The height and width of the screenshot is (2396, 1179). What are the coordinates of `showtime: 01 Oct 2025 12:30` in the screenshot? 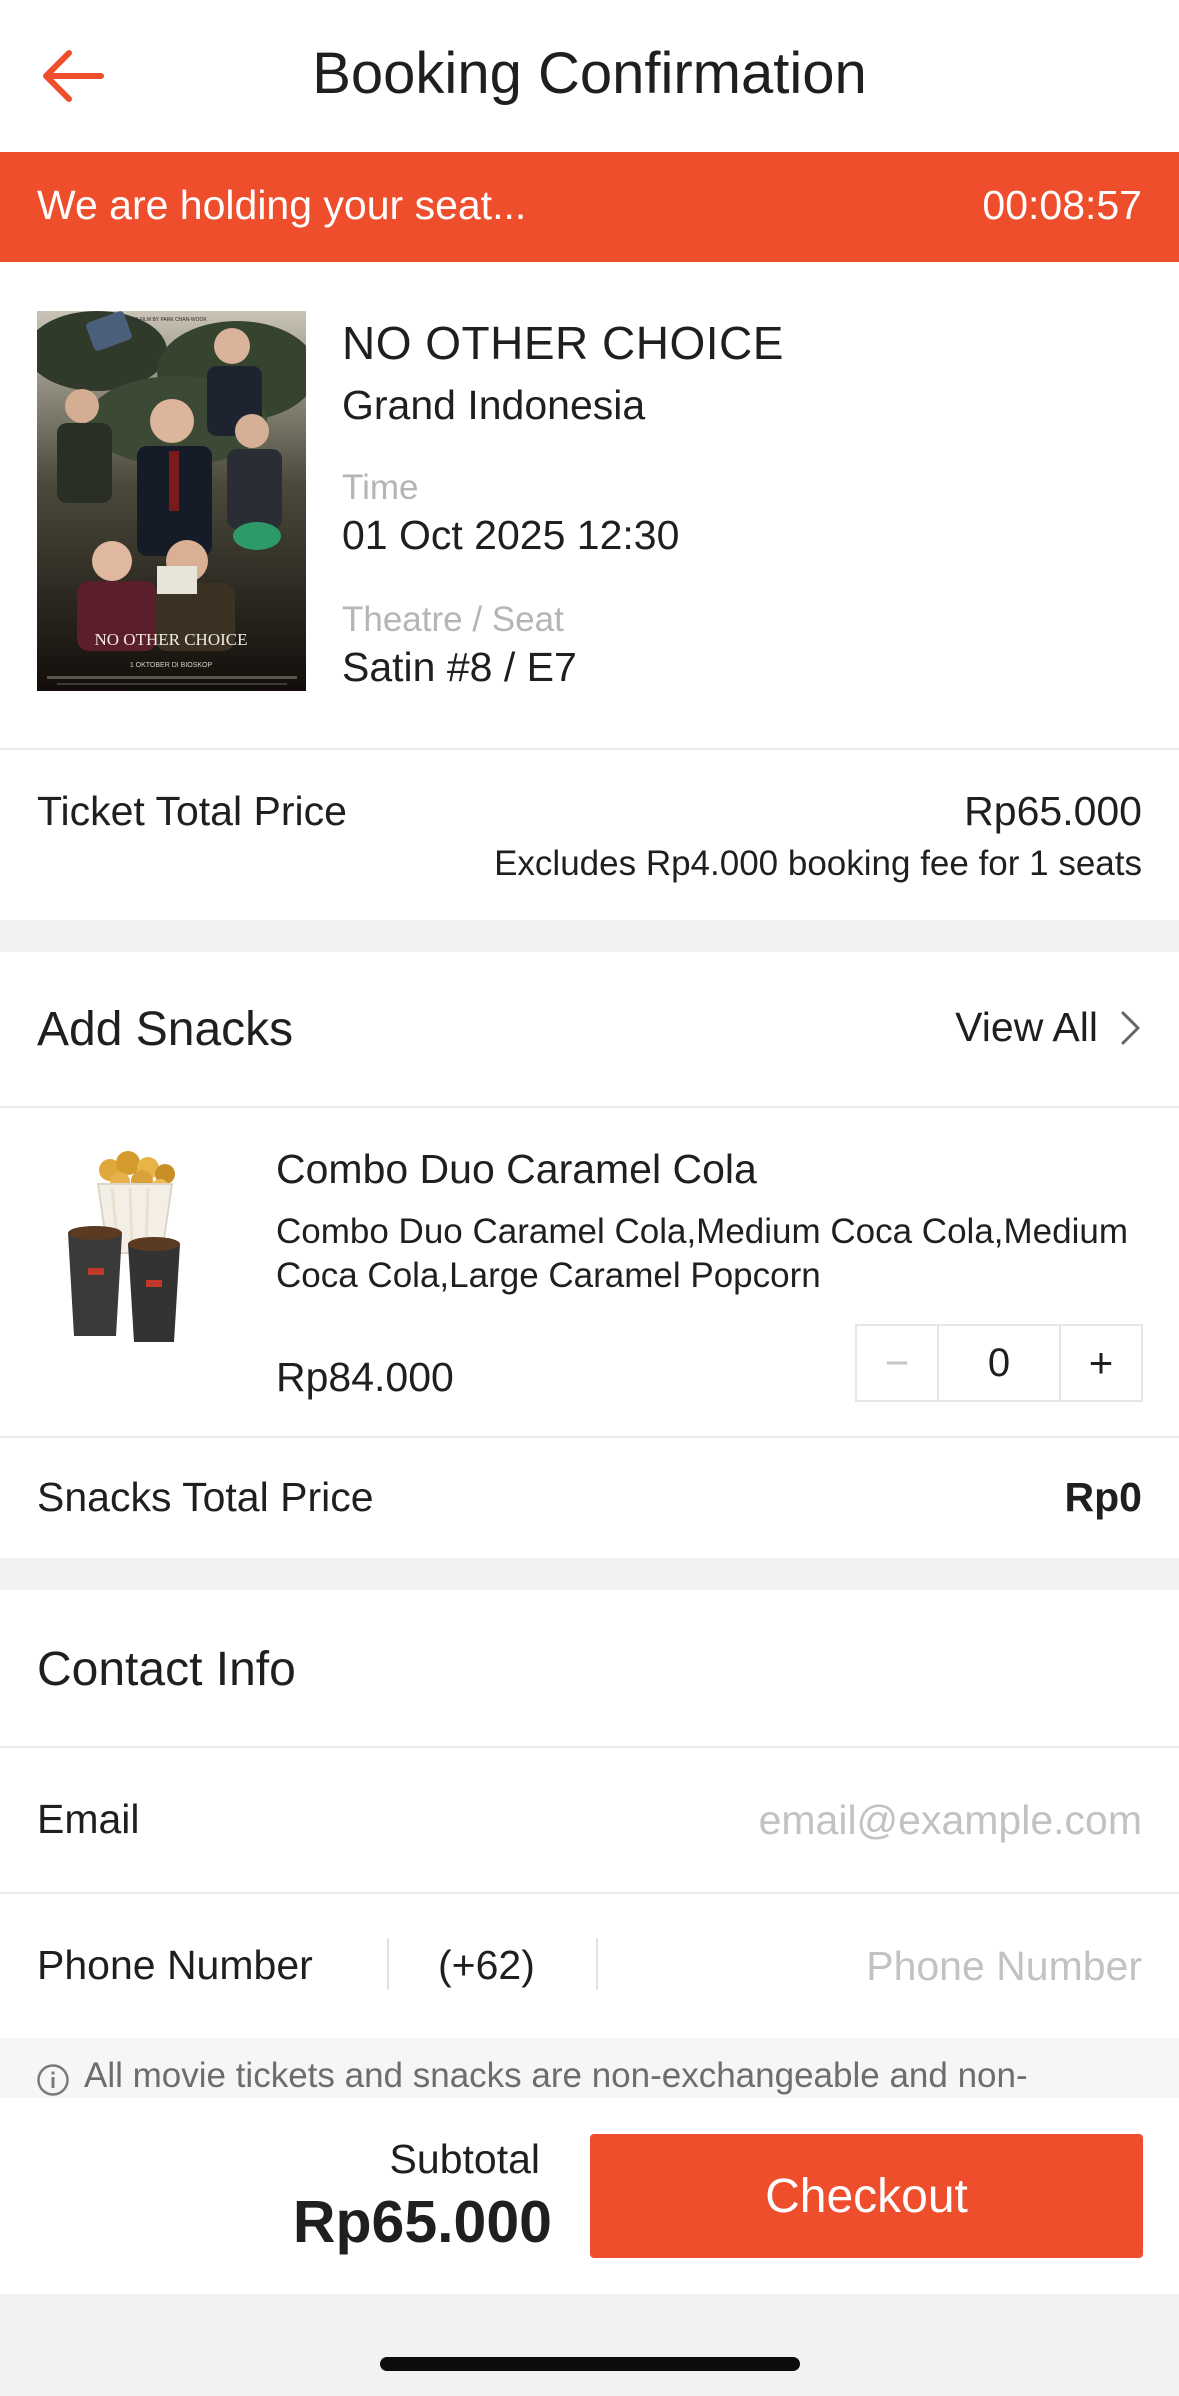 It's located at (511, 535).